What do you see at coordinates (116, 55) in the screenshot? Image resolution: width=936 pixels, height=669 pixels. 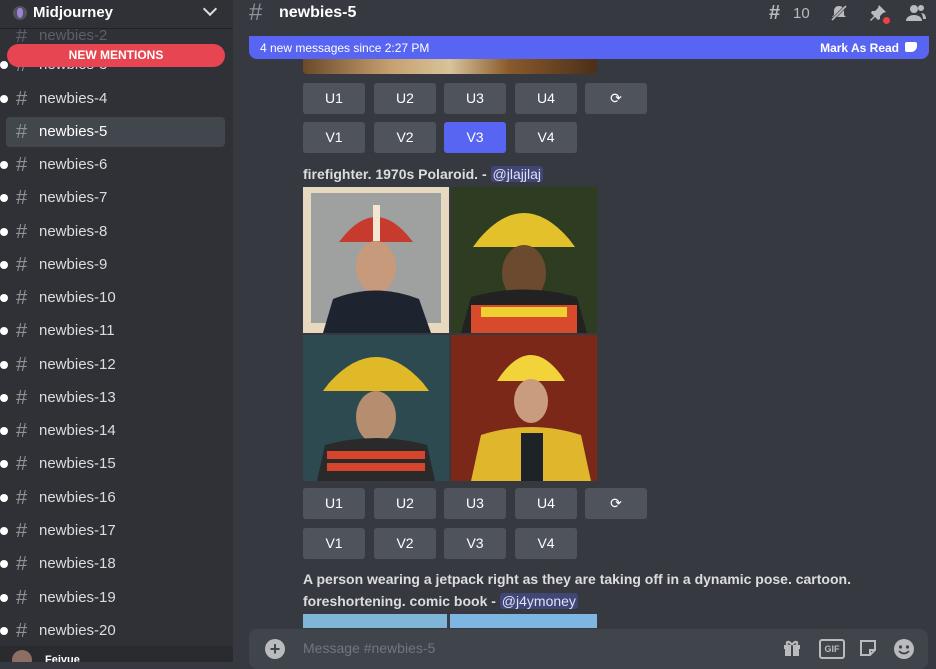 I see `new-mentions-pill: NEW MENTIONS` at bounding box center [116, 55].